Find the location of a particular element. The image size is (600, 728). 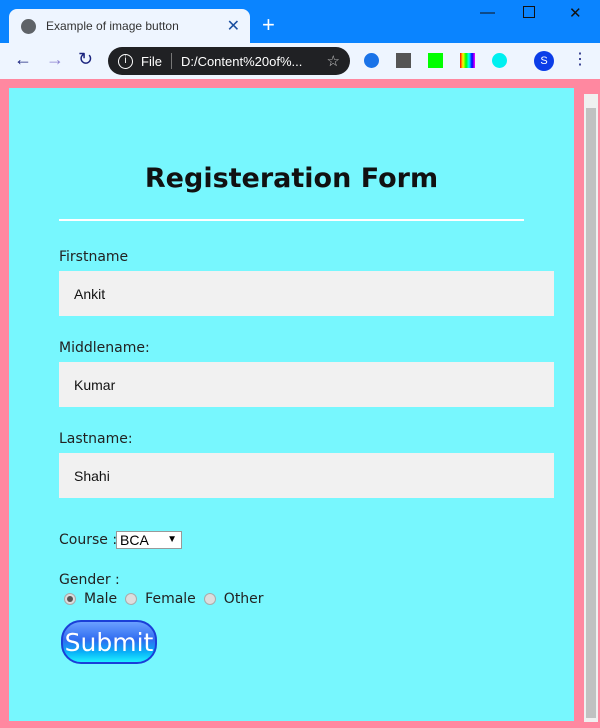

gender-option-label: Female is located at coordinates (170, 599).